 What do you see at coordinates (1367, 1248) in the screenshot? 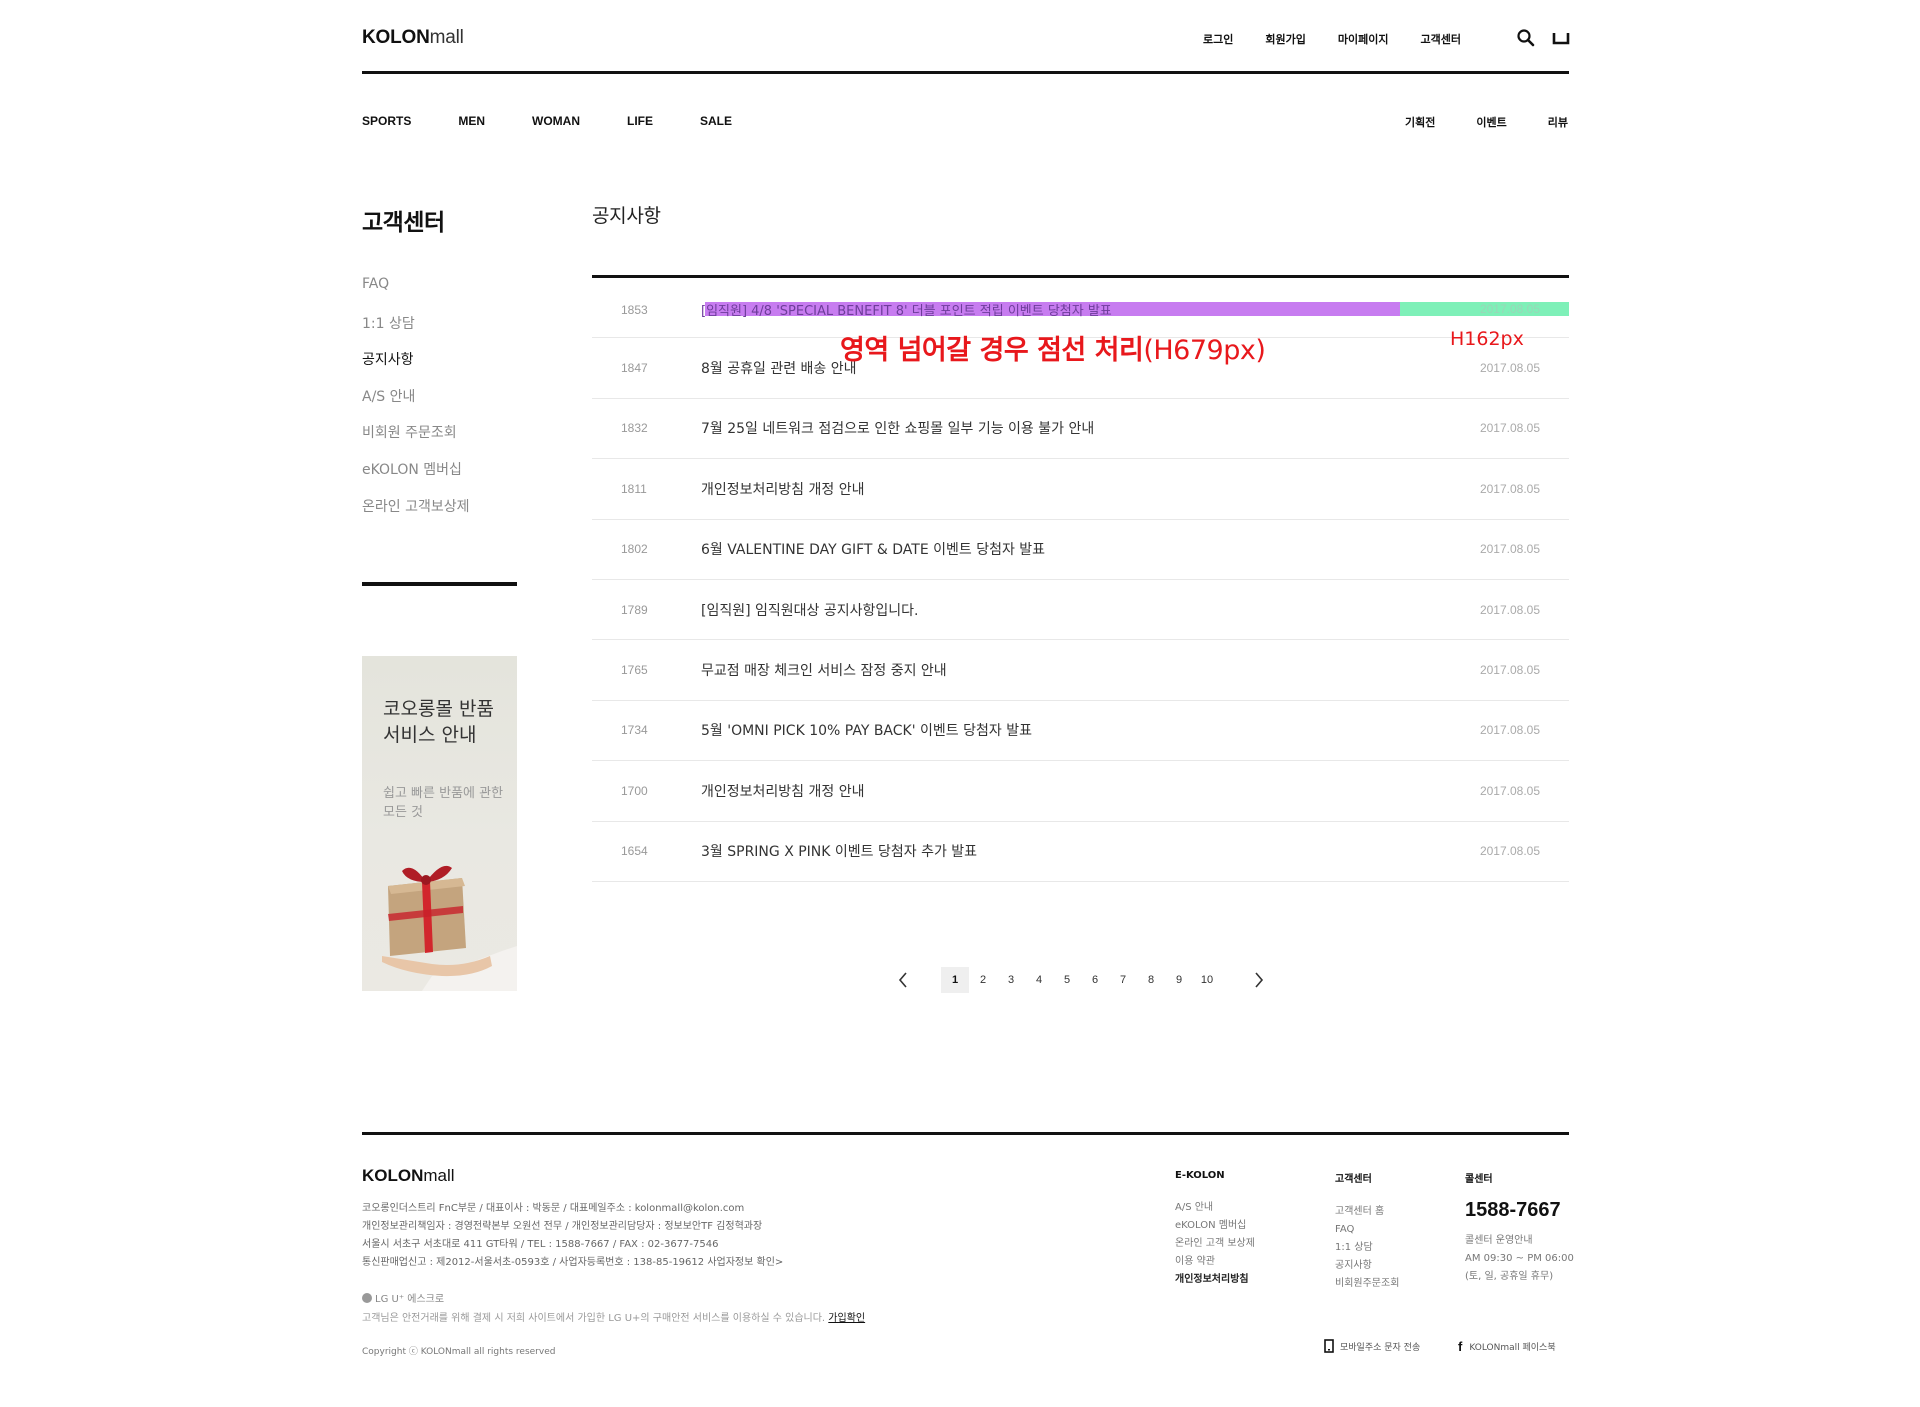
I see `footer-link: 1:1 상담` at bounding box center [1367, 1248].